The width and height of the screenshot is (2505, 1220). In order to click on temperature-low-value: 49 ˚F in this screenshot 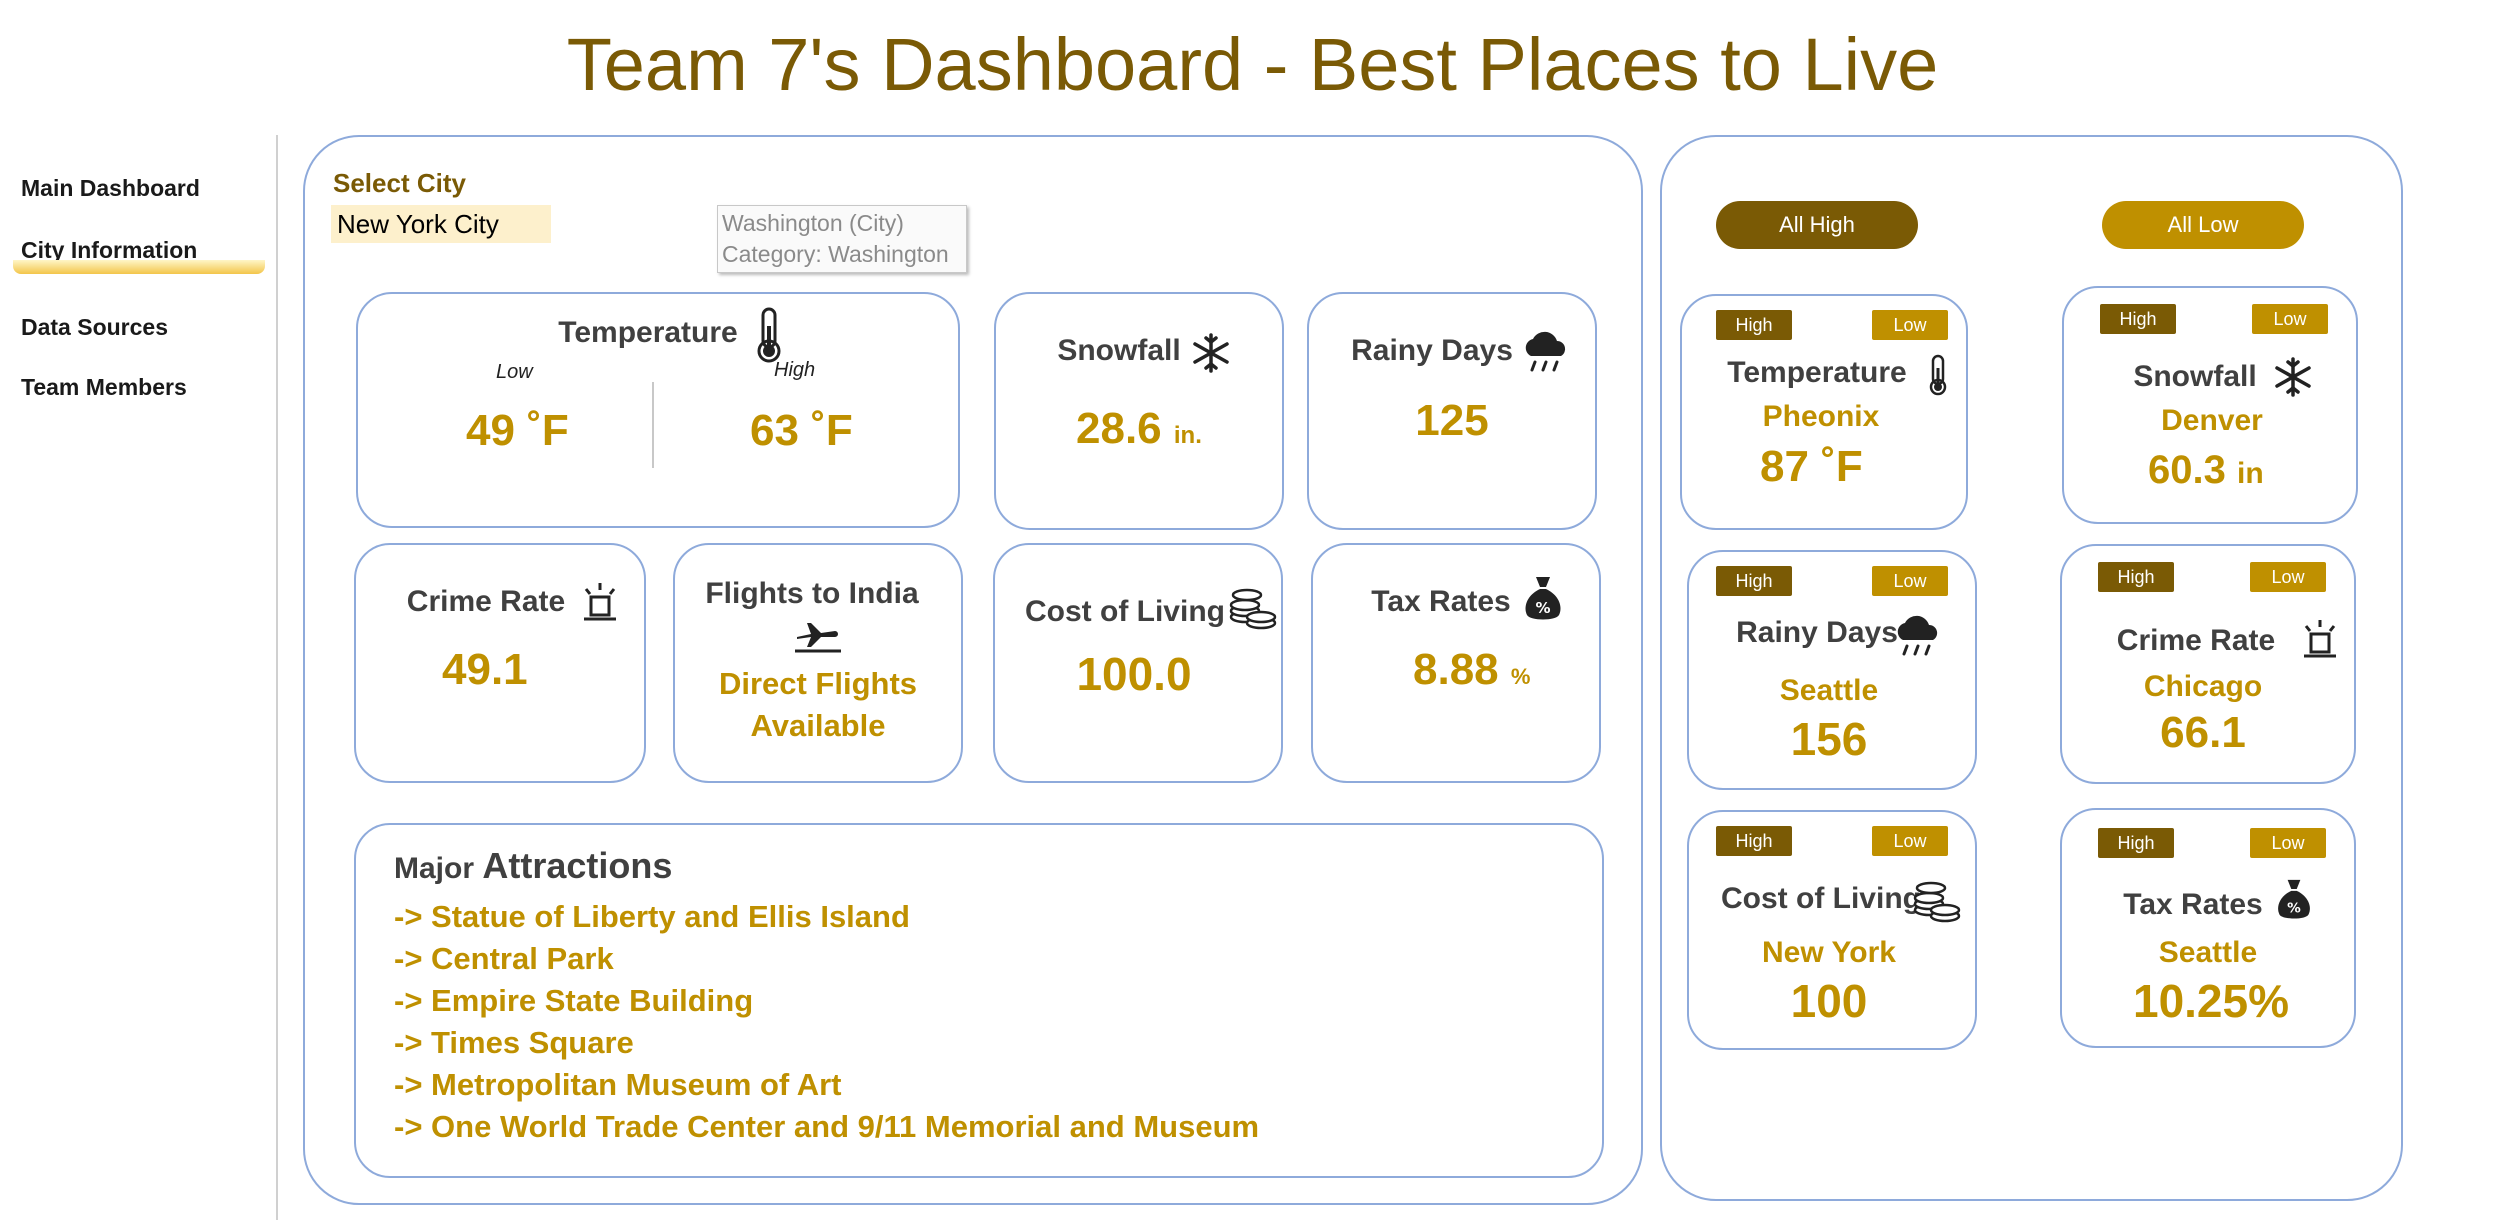, I will do `click(517, 430)`.